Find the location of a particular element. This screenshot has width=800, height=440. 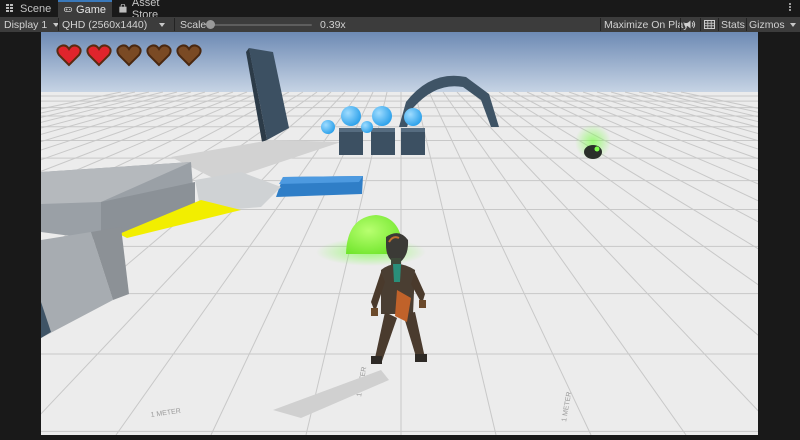

enemy-creature is located at coordinates (593, 152).